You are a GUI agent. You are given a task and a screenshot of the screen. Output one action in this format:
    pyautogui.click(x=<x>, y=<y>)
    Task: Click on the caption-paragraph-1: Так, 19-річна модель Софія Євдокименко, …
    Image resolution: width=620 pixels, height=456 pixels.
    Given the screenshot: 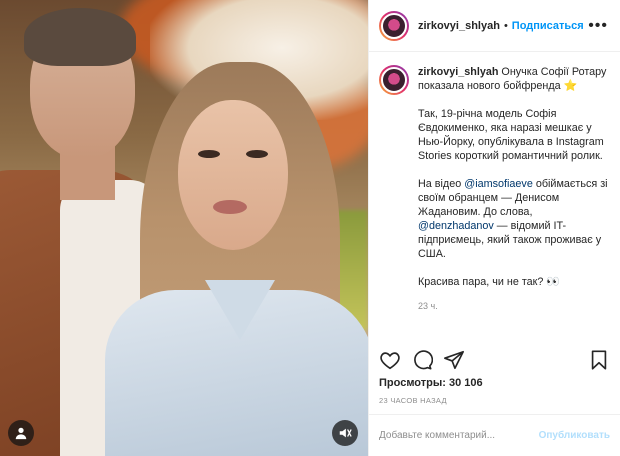 What is the action you would take?
    pyautogui.click(x=511, y=135)
    